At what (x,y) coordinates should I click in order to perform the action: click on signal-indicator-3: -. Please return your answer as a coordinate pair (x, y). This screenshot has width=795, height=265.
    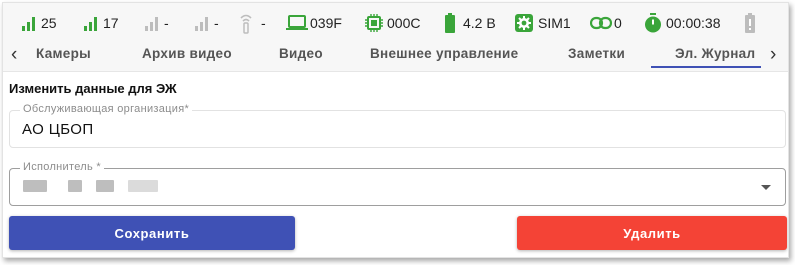
    Looking at the image, I should click on (156, 23).